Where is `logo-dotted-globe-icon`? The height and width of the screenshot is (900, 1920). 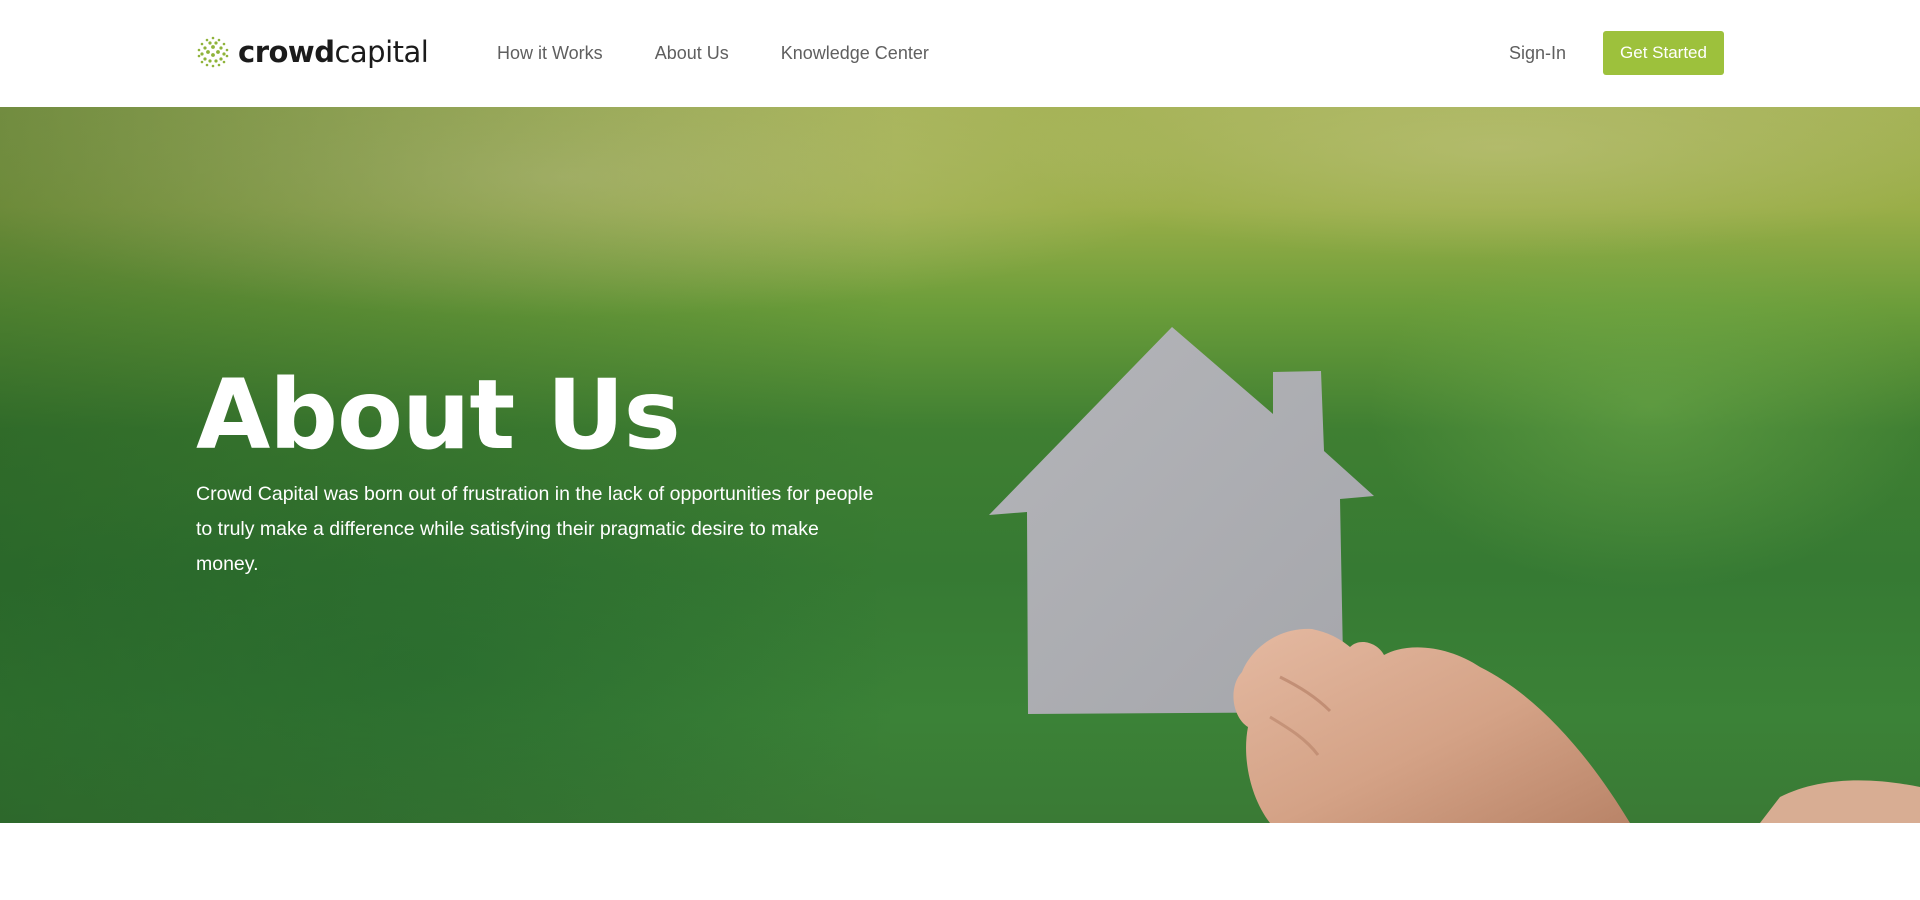 logo-dotted-globe-icon is located at coordinates (213, 52).